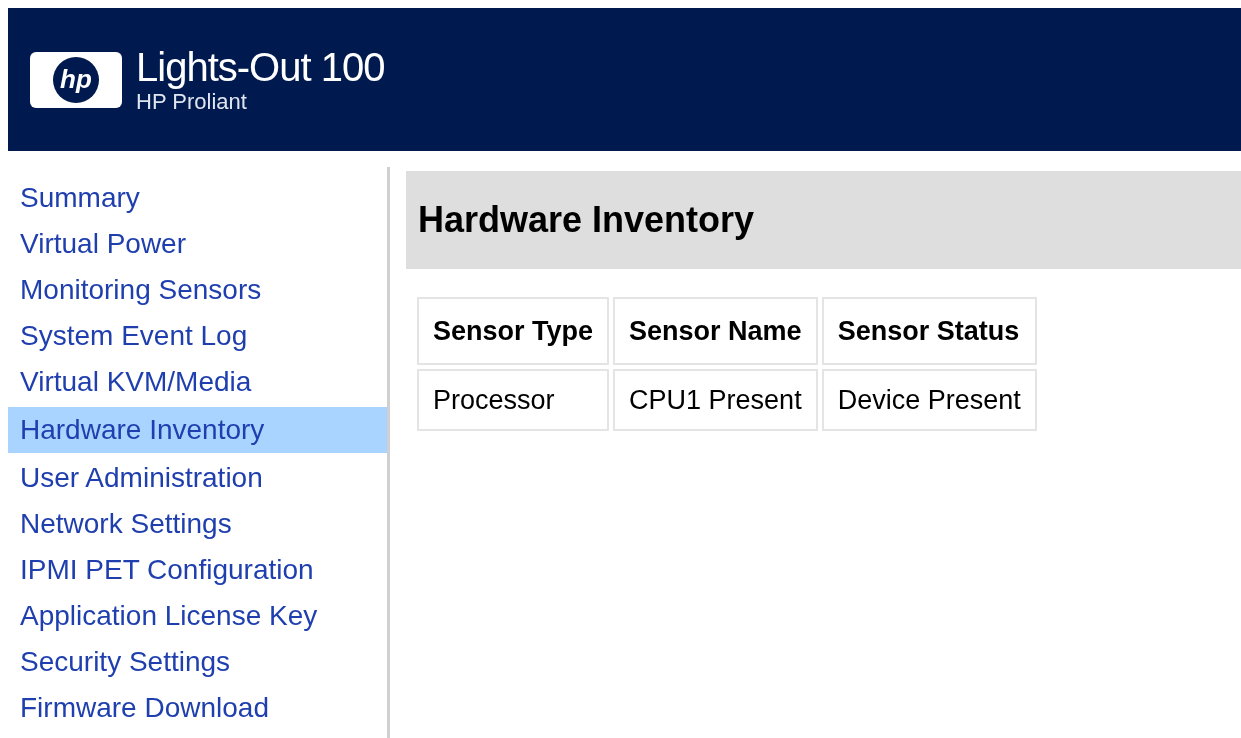 This screenshot has height=738, width=1241. Describe the element at coordinates (929, 331) in the screenshot. I see `column-header: Sensor Status` at that location.